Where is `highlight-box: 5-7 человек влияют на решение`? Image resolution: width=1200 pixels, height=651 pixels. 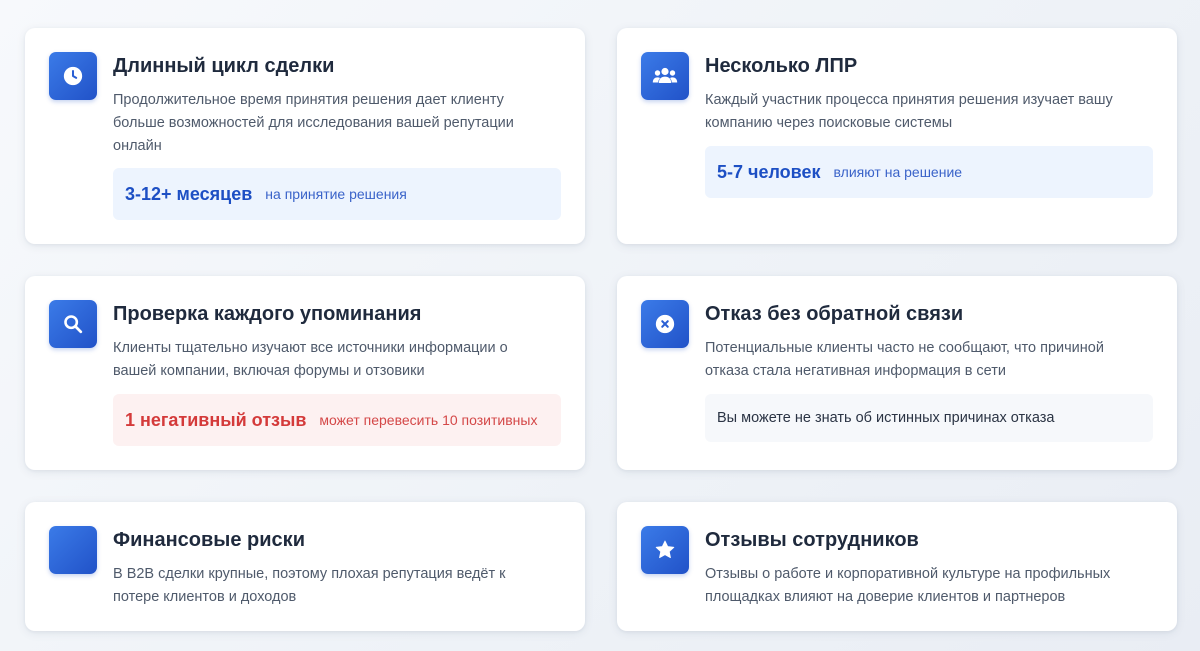
highlight-box: 5-7 человек влияют на решение is located at coordinates (929, 172).